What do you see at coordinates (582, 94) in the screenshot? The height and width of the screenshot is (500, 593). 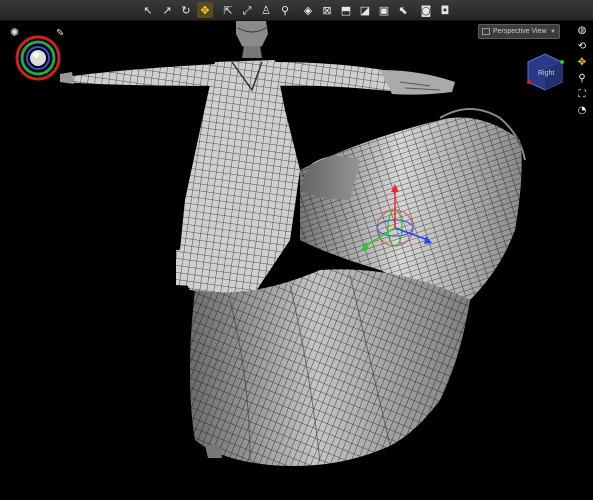 I see `frame-icon: ⛶` at bounding box center [582, 94].